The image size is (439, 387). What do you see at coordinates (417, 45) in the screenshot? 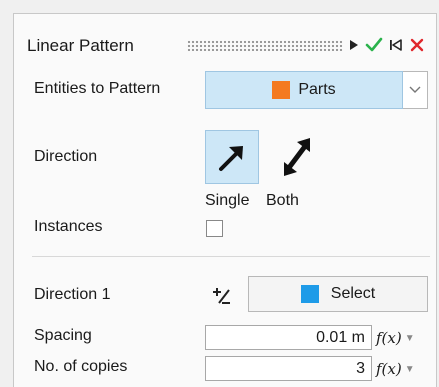
I see `close-icon` at bounding box center [417, 45].